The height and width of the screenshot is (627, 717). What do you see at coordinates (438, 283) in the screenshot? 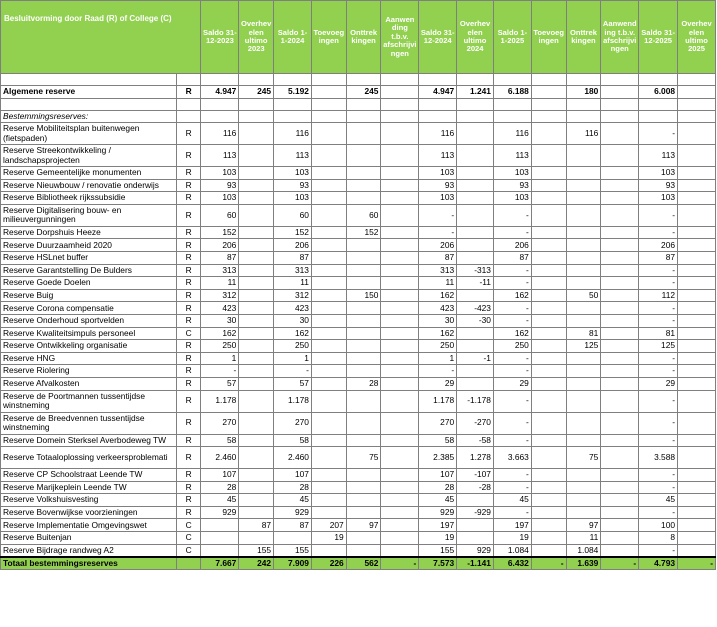
I see `cell-6: 11` at bounding box center [438, 283].